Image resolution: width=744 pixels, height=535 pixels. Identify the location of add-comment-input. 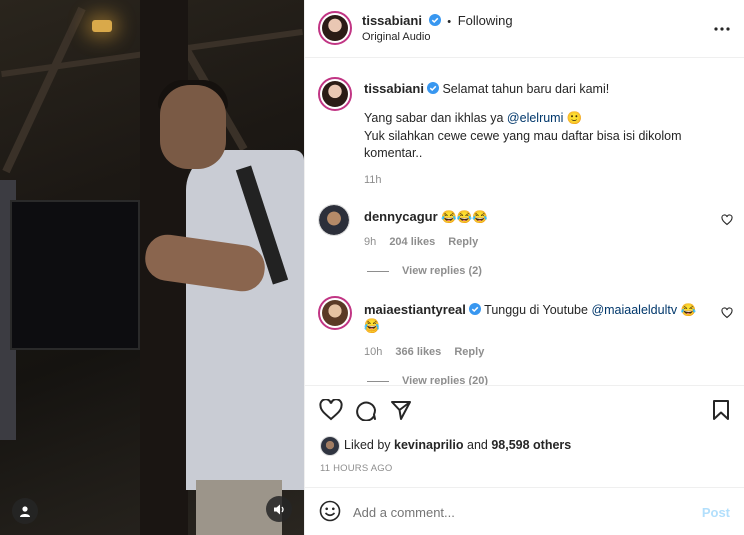
(518, 512).